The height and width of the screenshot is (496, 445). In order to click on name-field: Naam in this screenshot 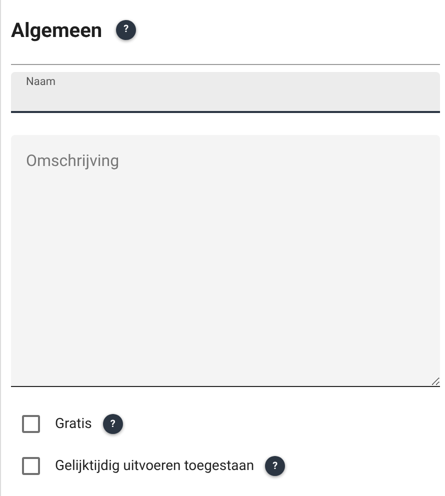, I will do `click(225, 92)`.